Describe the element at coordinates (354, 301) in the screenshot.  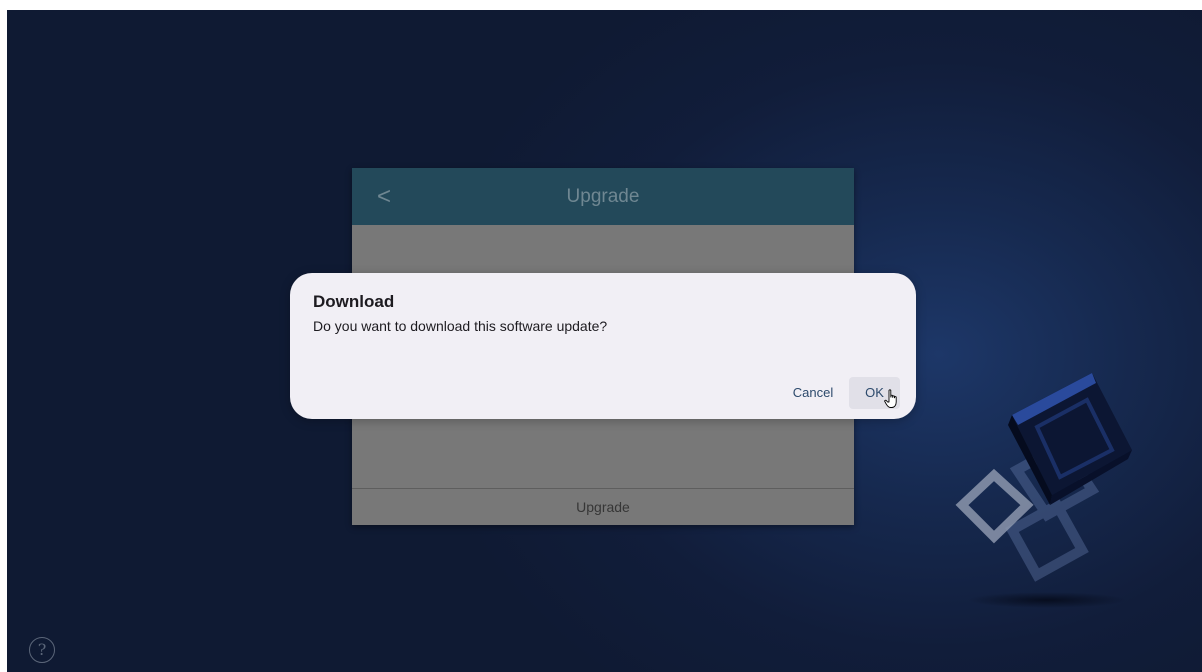
I see `dialog-title: Download` at that location.